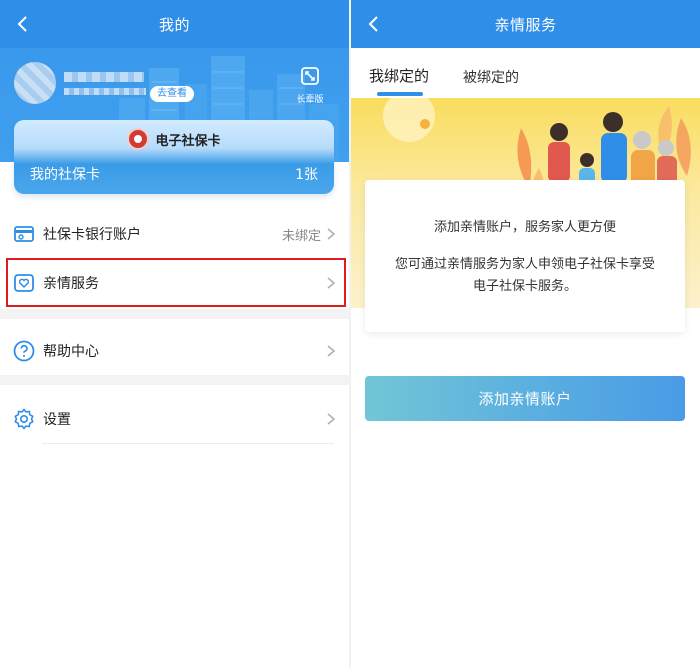 Image resolution: width=700 pixels, height=669 pixels. I want to click on page-title: 亲情服务, so click(525, 24).